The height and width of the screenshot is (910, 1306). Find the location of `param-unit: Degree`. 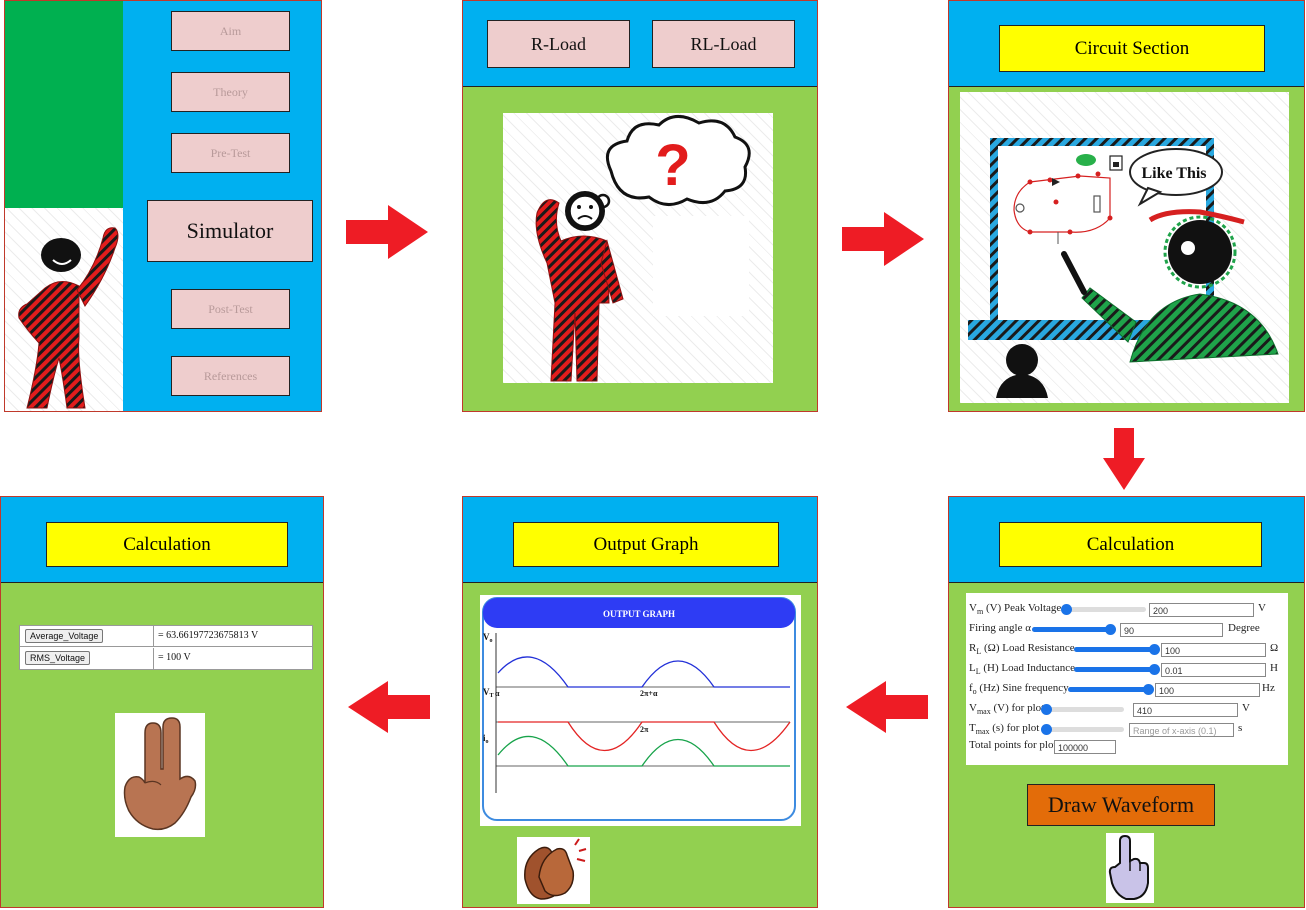

param-unit: Degree is located at coordinates (1244, 628).